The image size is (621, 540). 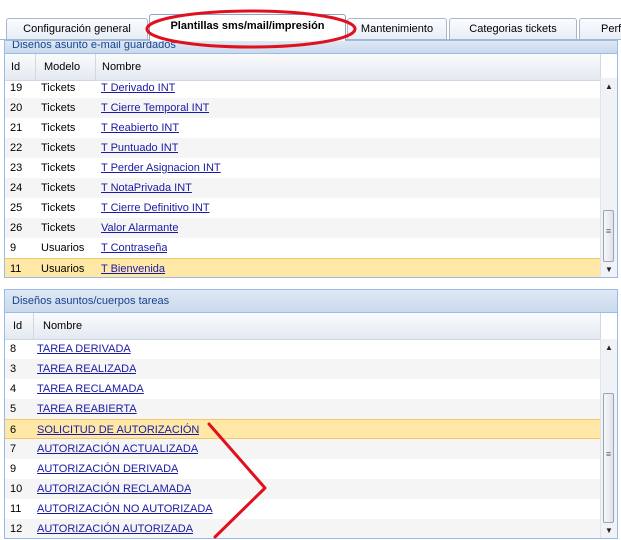 What do you see at coordinates (16, 529) in the screenshot?
I see `cell-id: 12` at bounding box center [16, 529].